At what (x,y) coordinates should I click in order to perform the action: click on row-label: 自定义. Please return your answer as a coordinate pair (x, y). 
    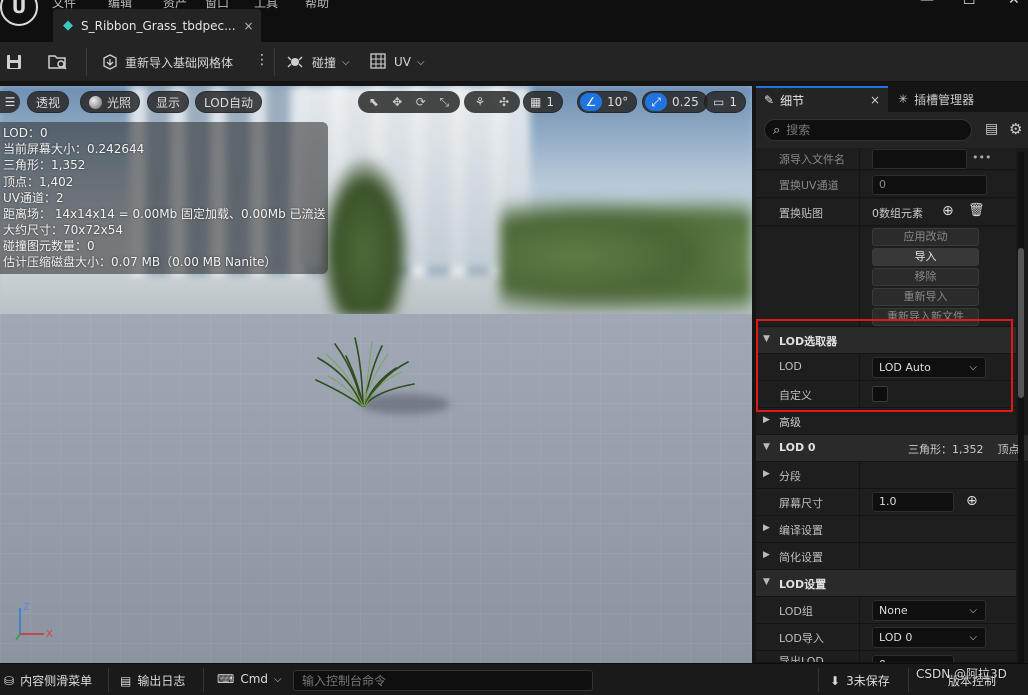
    Looking at the image, I should click on (795, 395).